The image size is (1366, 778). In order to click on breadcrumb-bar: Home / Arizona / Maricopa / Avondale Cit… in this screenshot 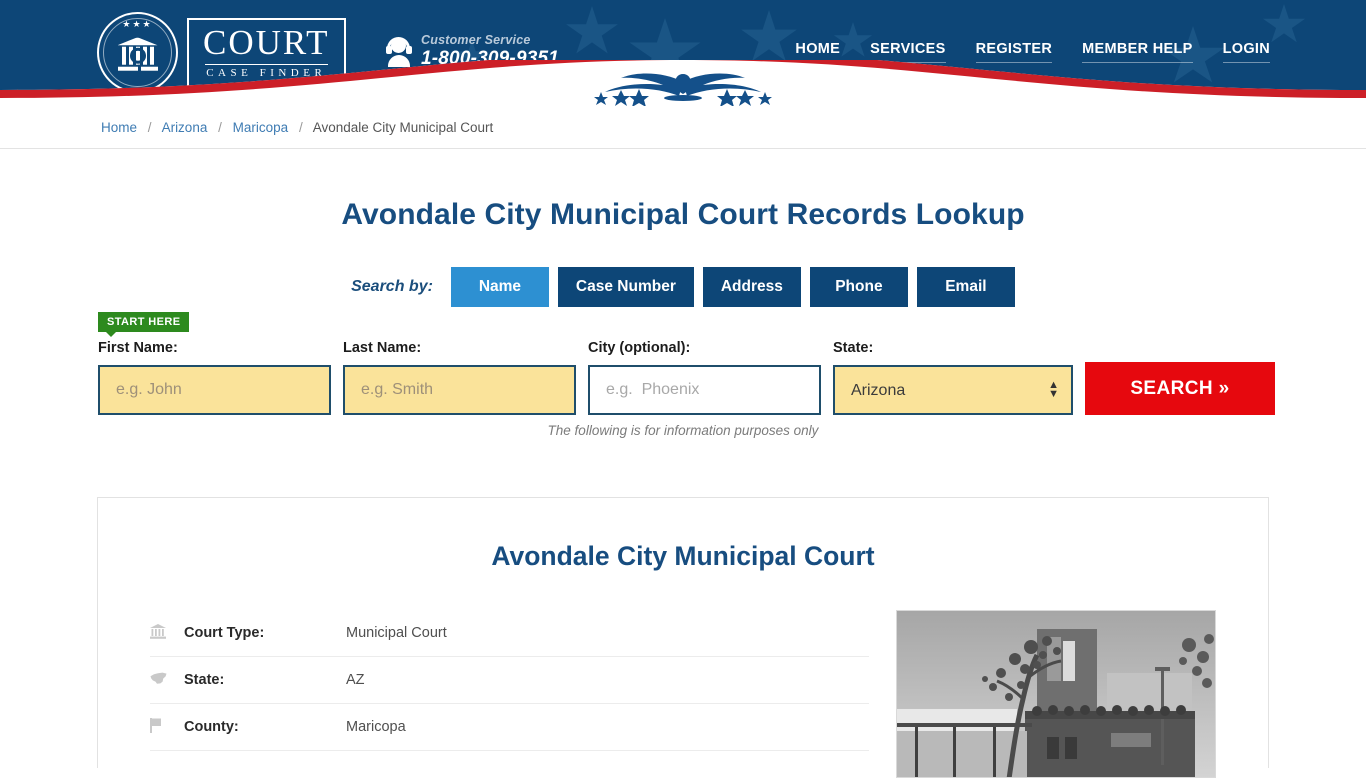, I will do `click(683, 127)`.